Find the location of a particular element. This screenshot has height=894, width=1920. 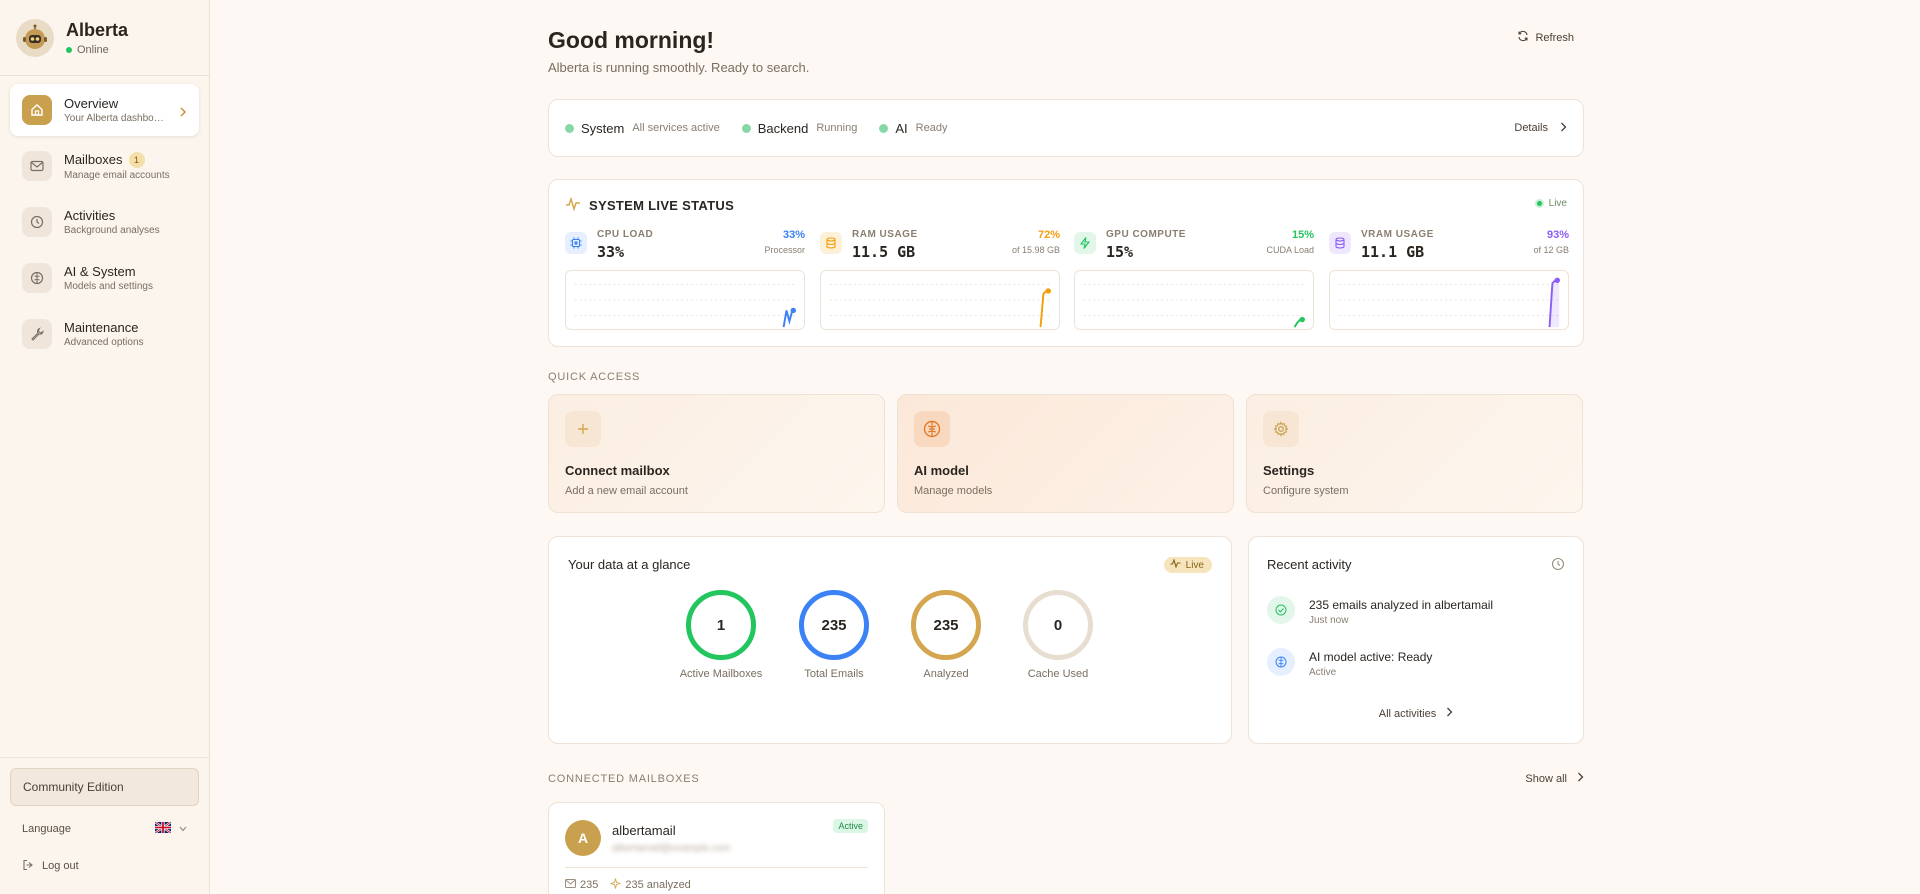

metric-name: CPU LOAD is located at coordinates (625, 234).